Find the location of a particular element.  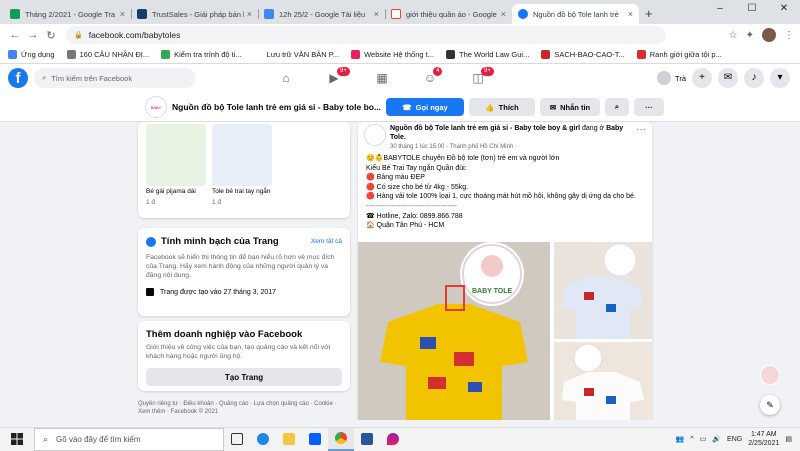

home-icon: ⌂ is located at coordinates (286, 78).